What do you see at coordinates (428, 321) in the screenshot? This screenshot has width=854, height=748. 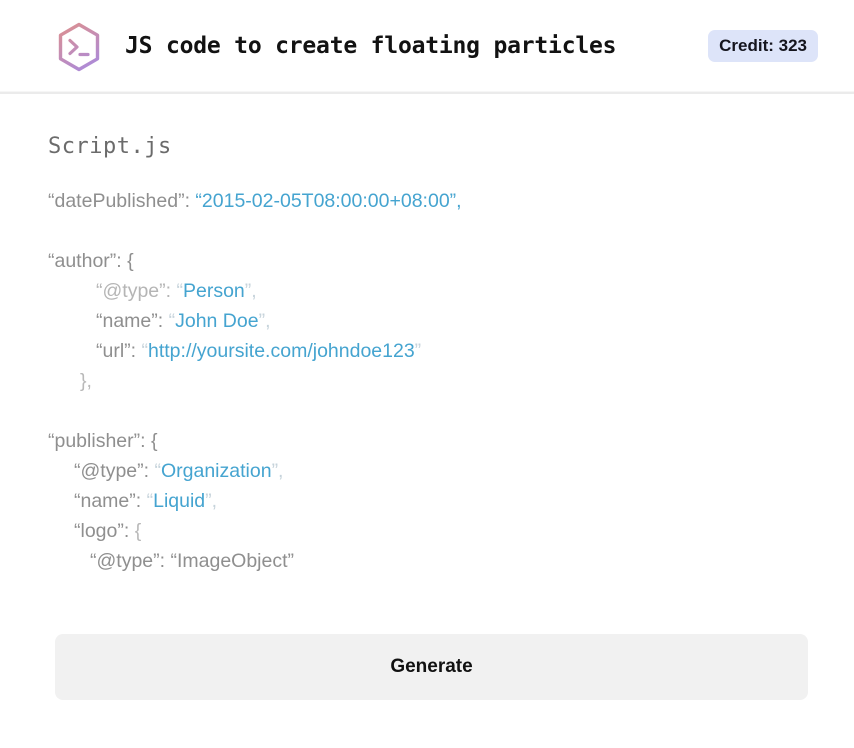 I see `code-line: “name”: “John Doe”,` at bounding box center [428, 321].